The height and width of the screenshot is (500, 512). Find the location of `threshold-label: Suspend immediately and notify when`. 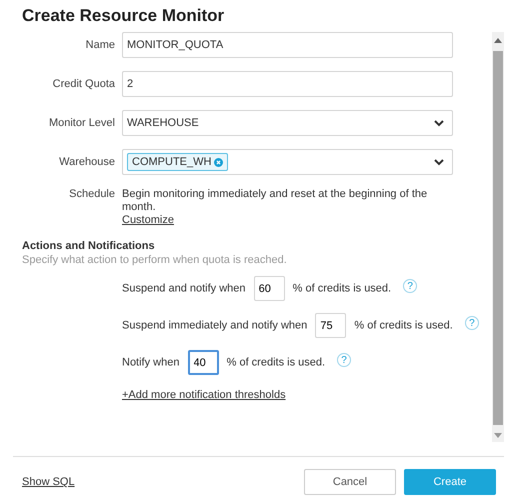

threshold-label: Suspend immediately and notify when is located at coordinates (215, 325).